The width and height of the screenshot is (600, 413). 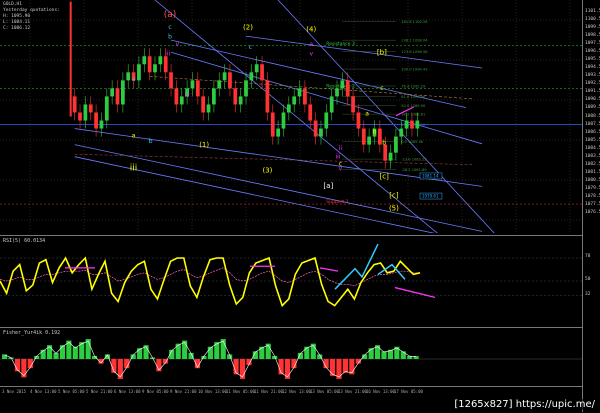 I want to click on time-label: 5 Nov 05:00, so click(x=71, y=391).